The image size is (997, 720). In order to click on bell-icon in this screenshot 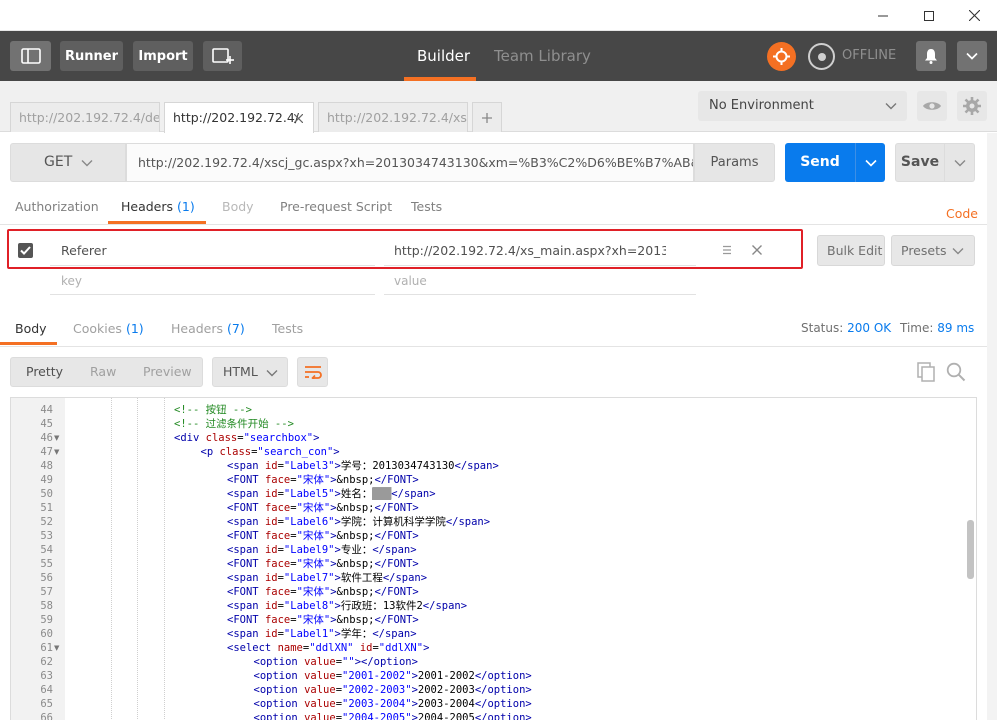, I will do `click(931, 56)`.